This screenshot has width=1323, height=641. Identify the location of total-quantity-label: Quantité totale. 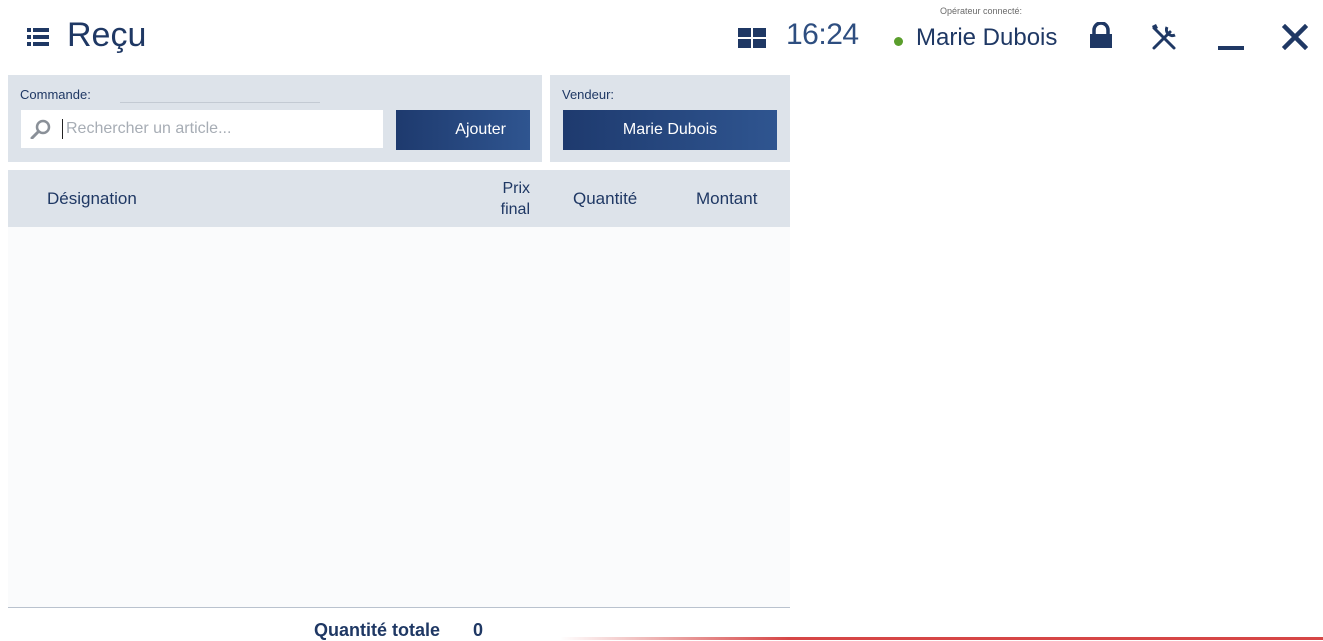
(377, 630).